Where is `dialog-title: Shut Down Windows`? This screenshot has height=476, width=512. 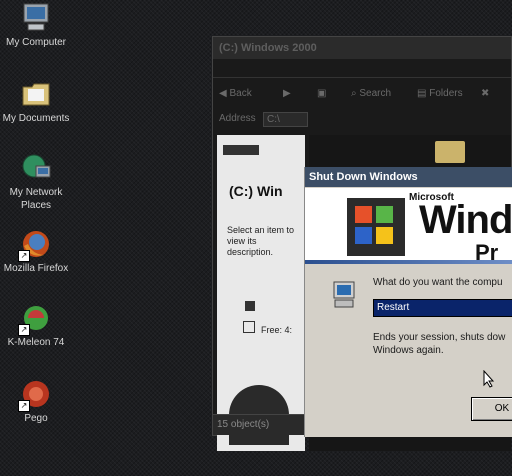
dialog-title: Shut Down Windows is located at coordinates (363, 177).